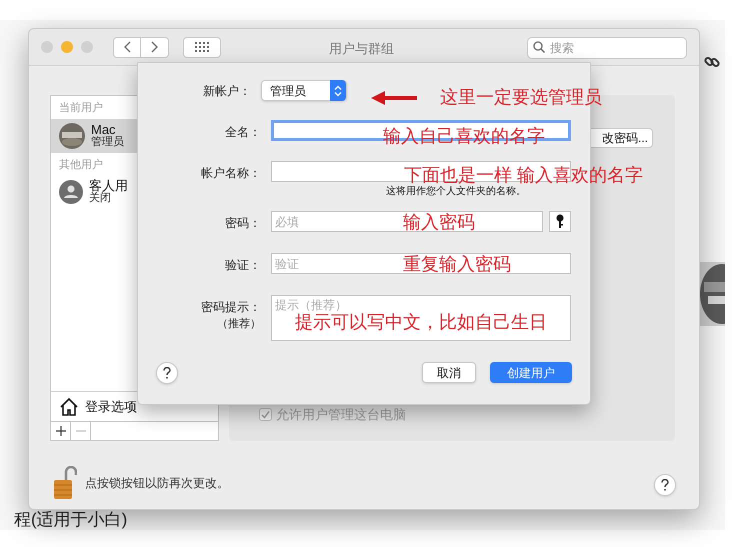  I want to click on field-label: 密码提示：, so click(231, 307).